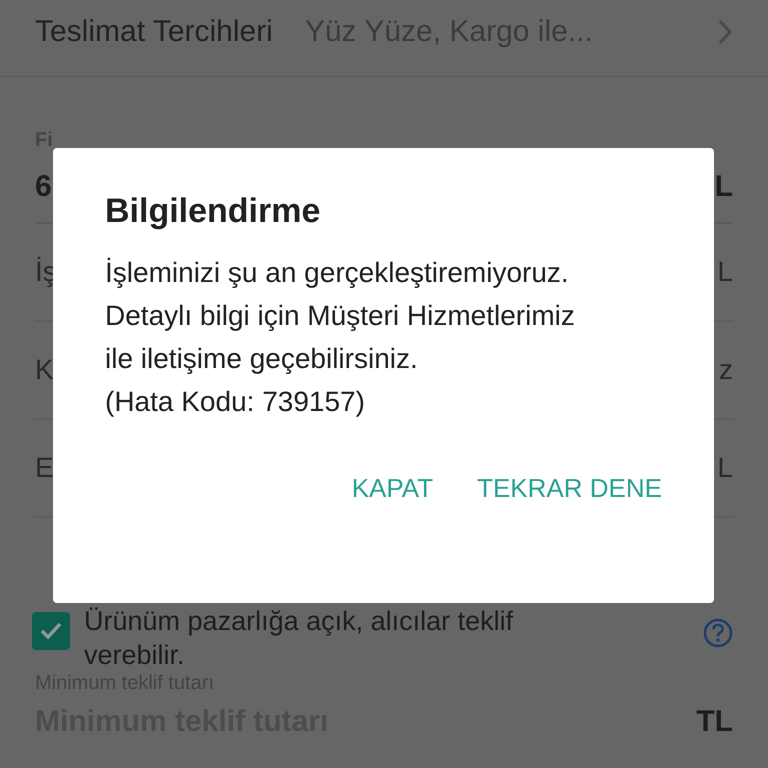 Image resolution: width=768 pixels, height=768 pixels. Describe the element at coordinates (340, 316) in the screenshot. I see `dialog-message: İşleminizi şu an gerçekleştiremiyoruz. Detaylı bilgi için Müşteri Hizmetlerimiz ile iletişime geçebilirsiniz.` at that location.